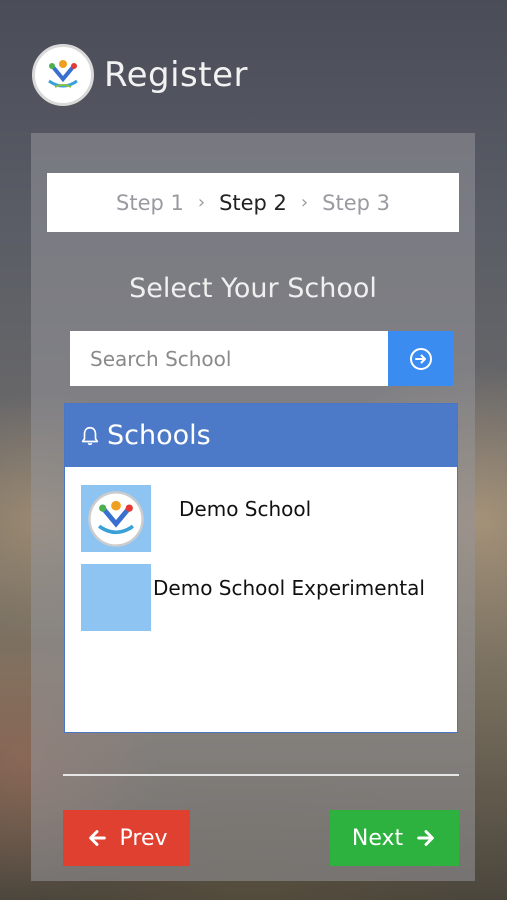 This screenshot has height=900, width=507. Describe the element at coordinates (176, 75) in the screenshot. I see `page-title: Register` at that location.